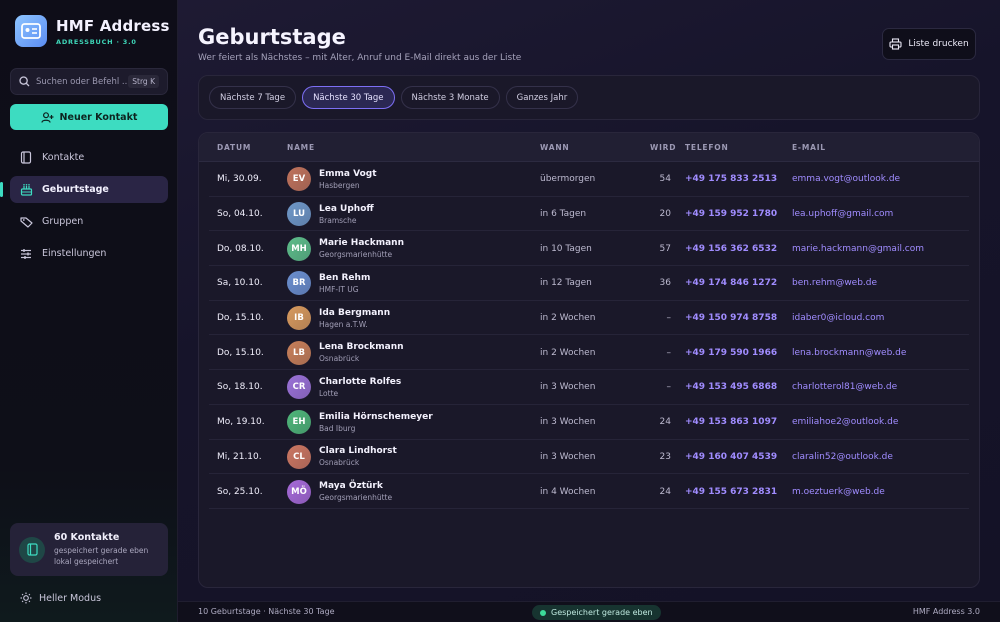 The width and height of the screenshot is (1000, 622). Describe the element at coordinates (339, 463) in the screenshot. I see `contact-location: Osnabrück` at that location.